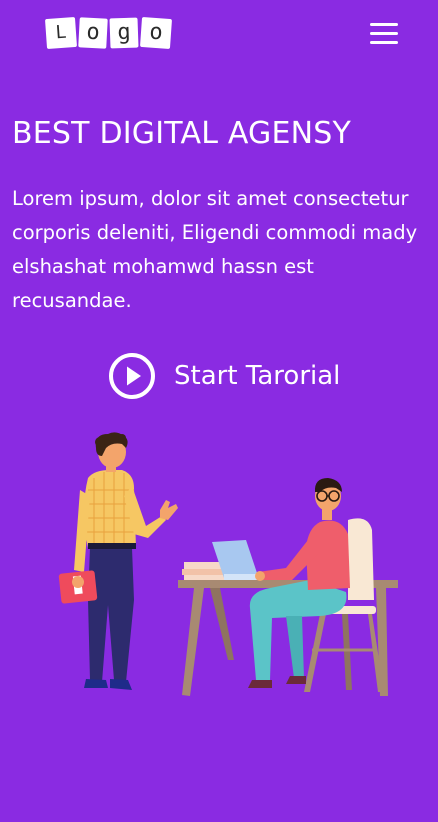  I want to click on desk-scene, so click(288, 587).